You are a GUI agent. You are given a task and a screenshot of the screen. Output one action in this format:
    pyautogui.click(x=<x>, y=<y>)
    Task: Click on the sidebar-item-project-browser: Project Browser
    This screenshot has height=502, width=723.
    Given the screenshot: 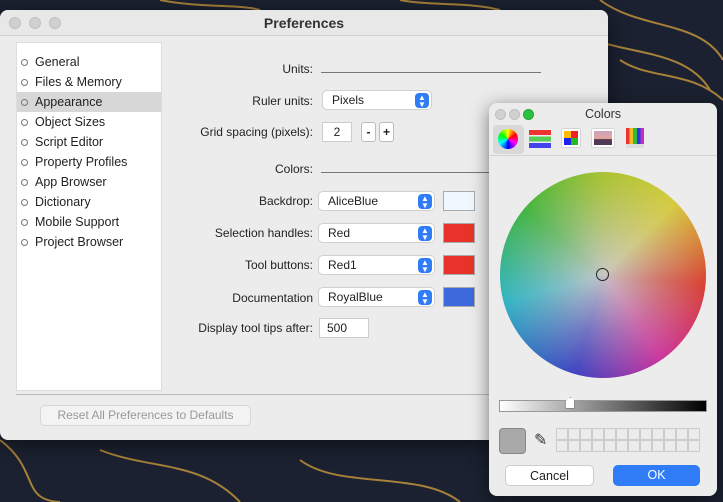 What is the action you would take?
    pyautogui.click(x=89, y=242)
    